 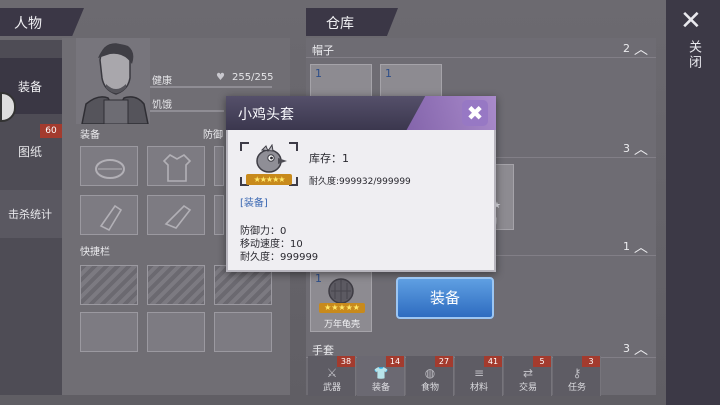 What do you see at coordinates (162, 105) in the screenshot?
I see `hunger-label: 饥饿` at bounding box center [162, 105].